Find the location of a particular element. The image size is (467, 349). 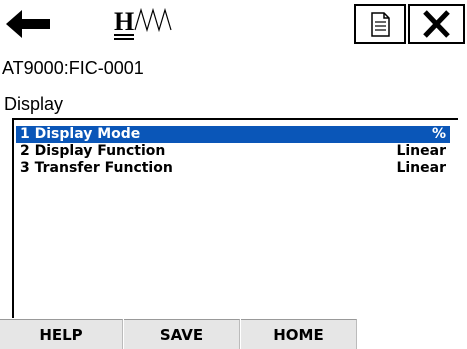

svg-text: H is located at coordinates (124, 21).